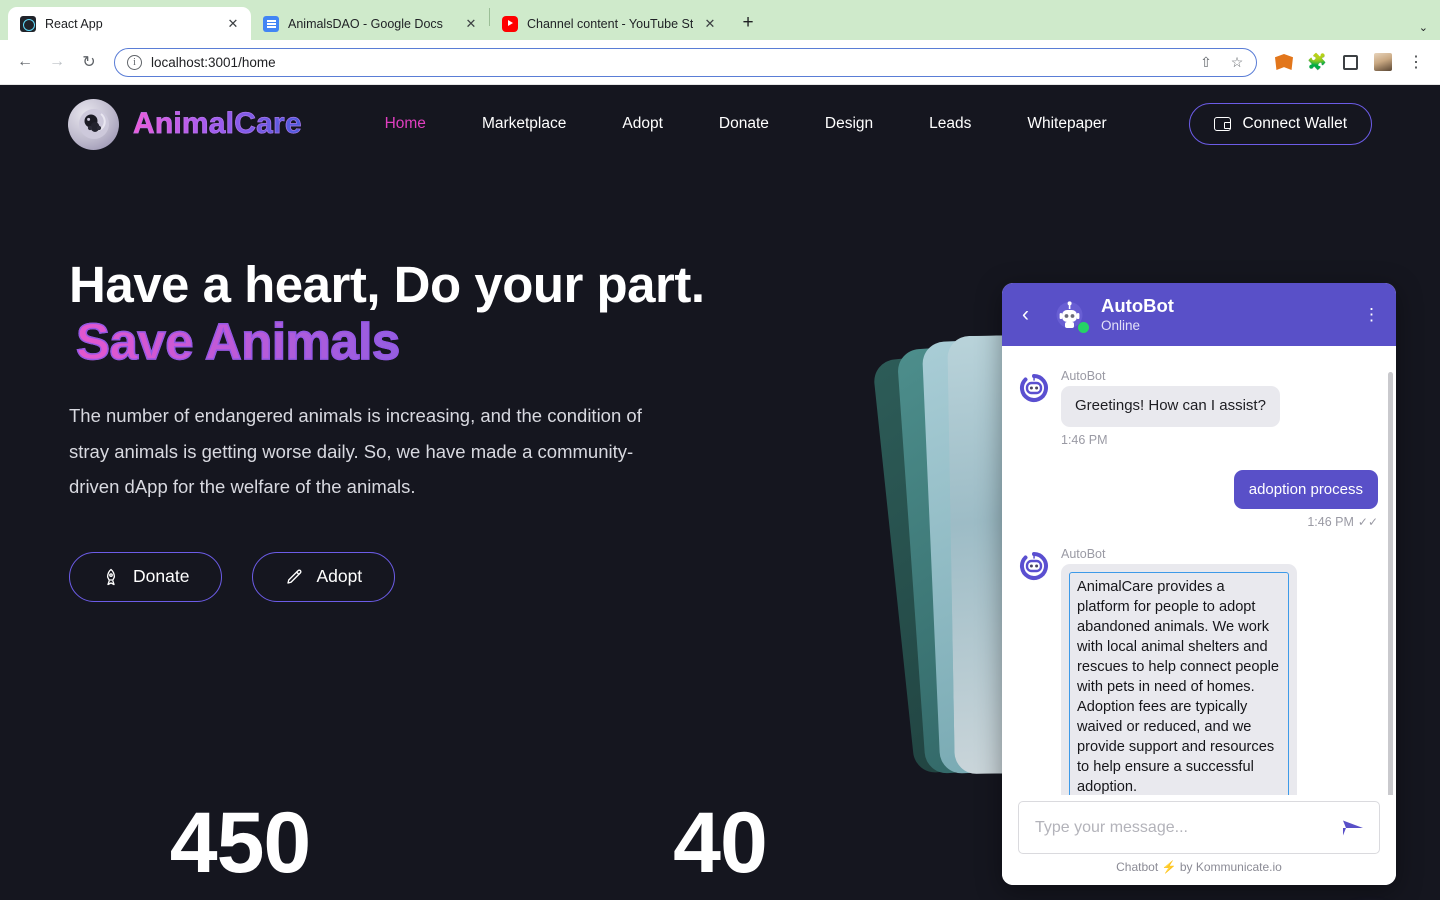 This screenshot has height=900, width=1440. What do you see at coordinates (1237, 62) in the screenshot?
I see `bookmark-star-icon: ☆` at bounding box center [1237, 62].